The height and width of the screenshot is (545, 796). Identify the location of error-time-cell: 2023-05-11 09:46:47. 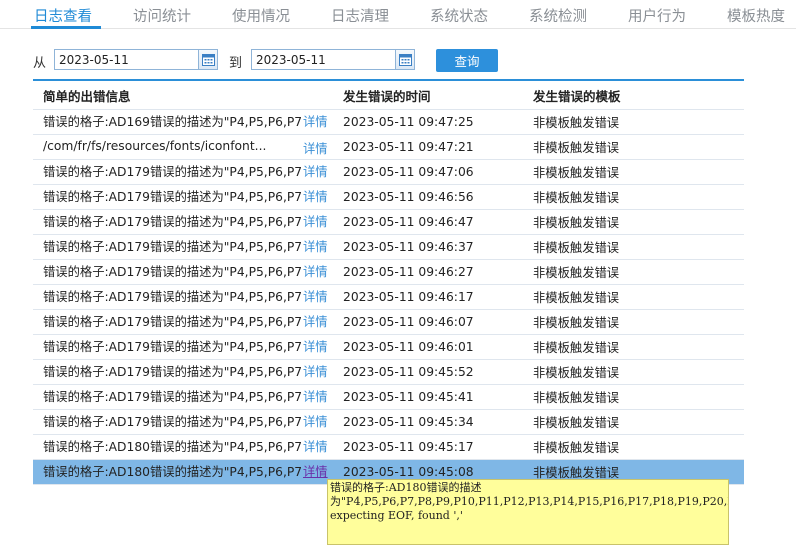
(408, 222).